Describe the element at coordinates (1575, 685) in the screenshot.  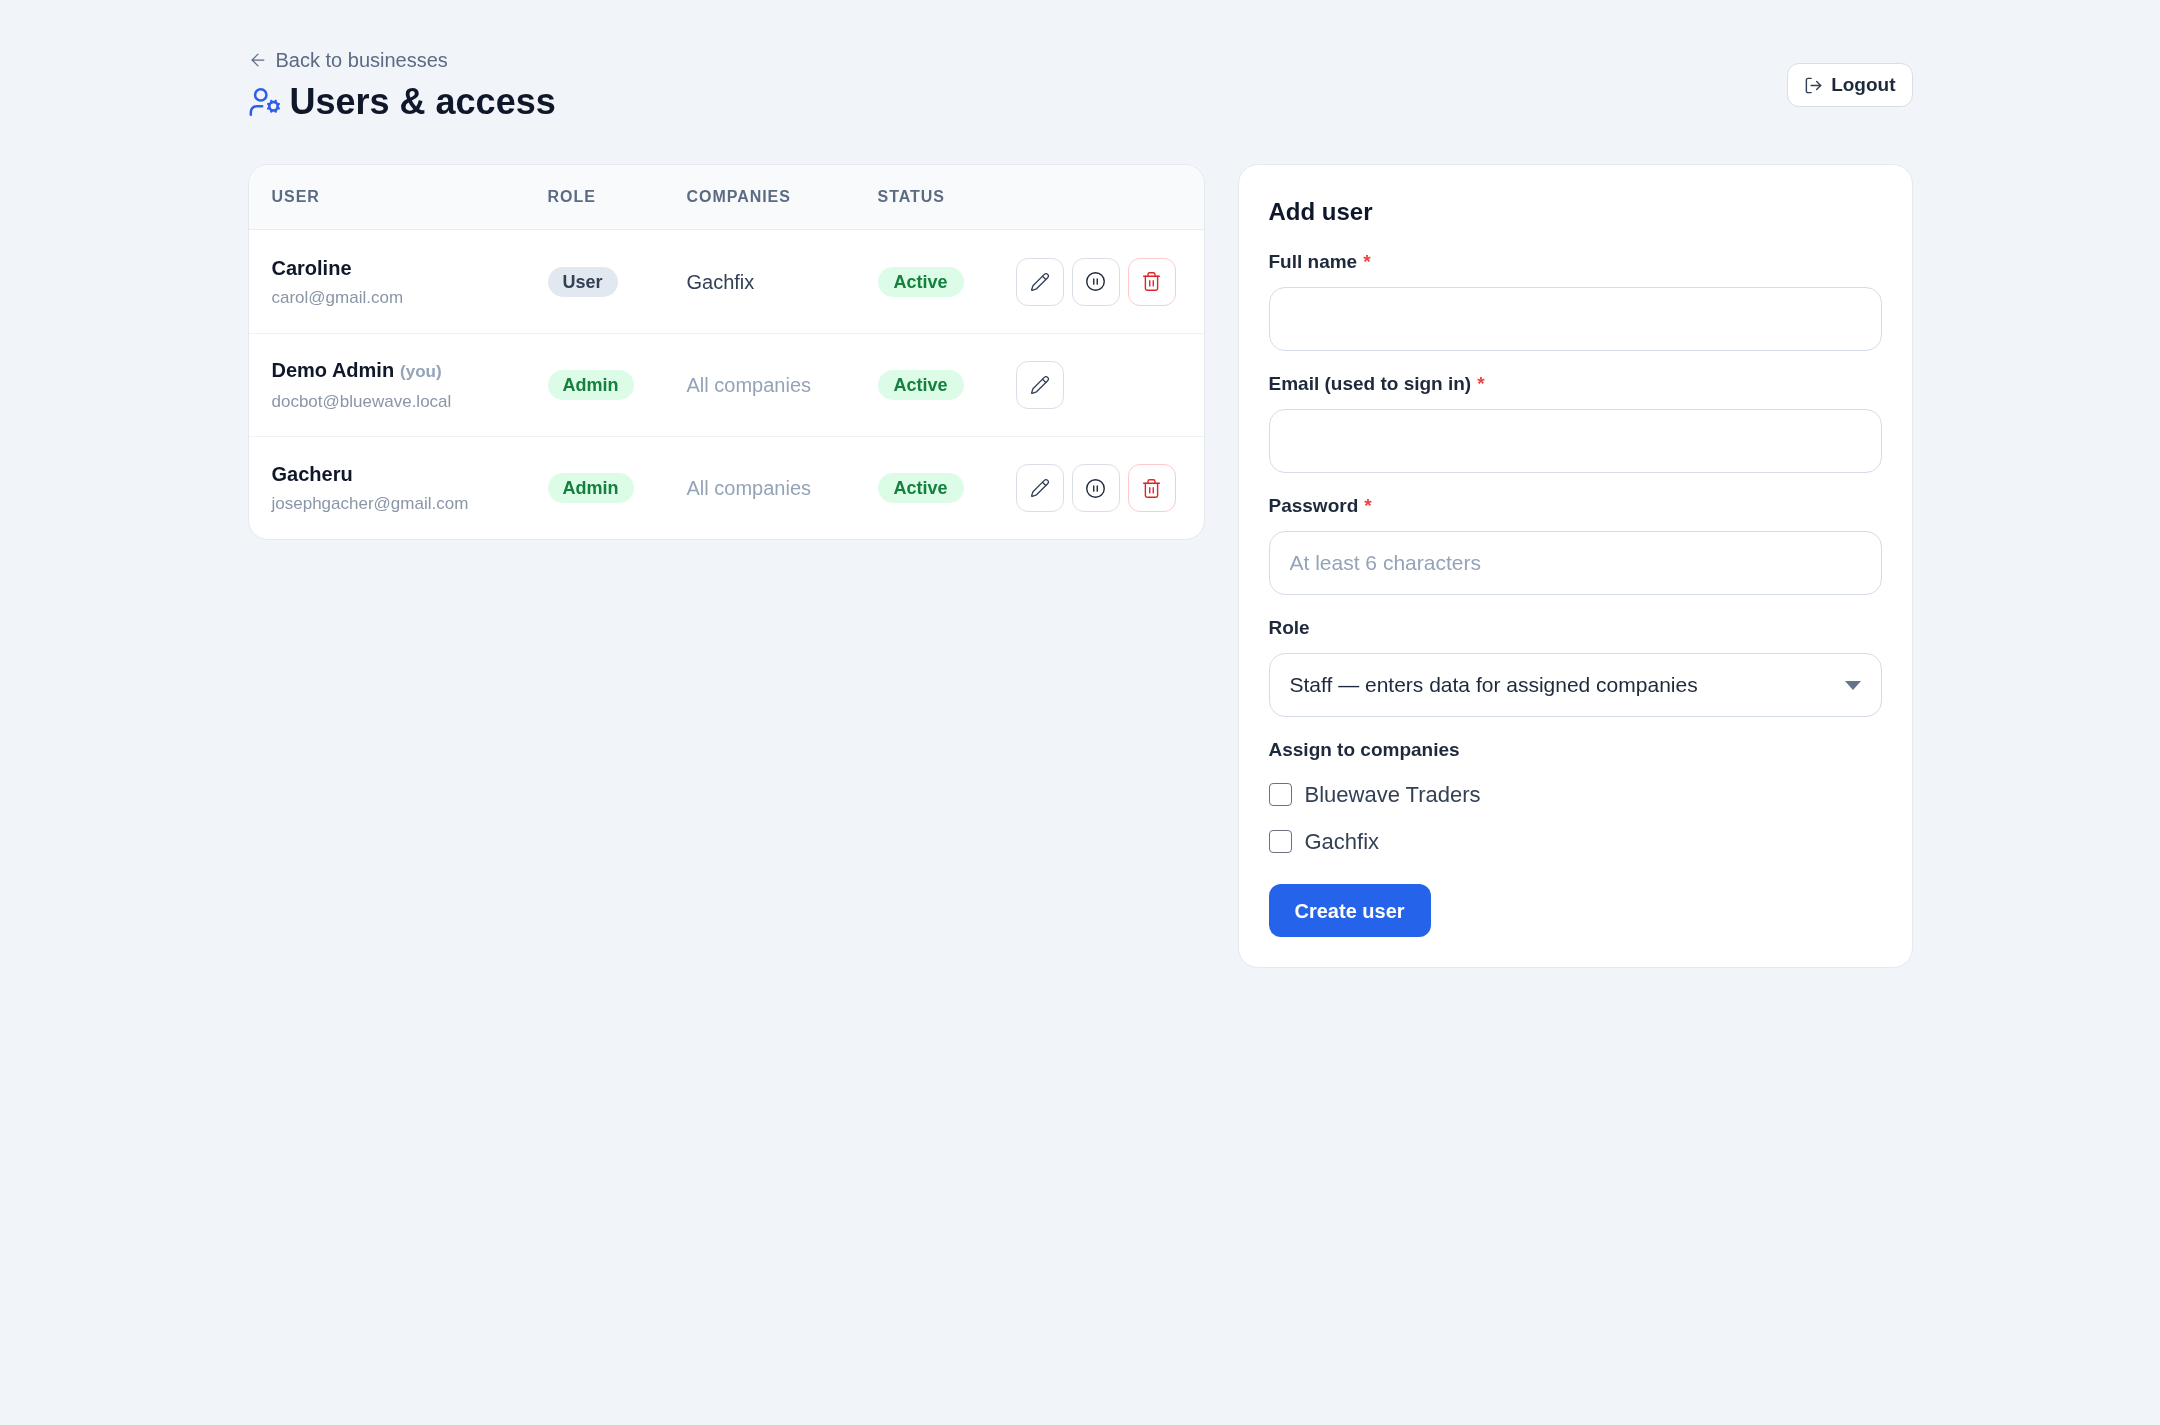
I see `role-select: Staff — enters data for assigned companies` at that location.